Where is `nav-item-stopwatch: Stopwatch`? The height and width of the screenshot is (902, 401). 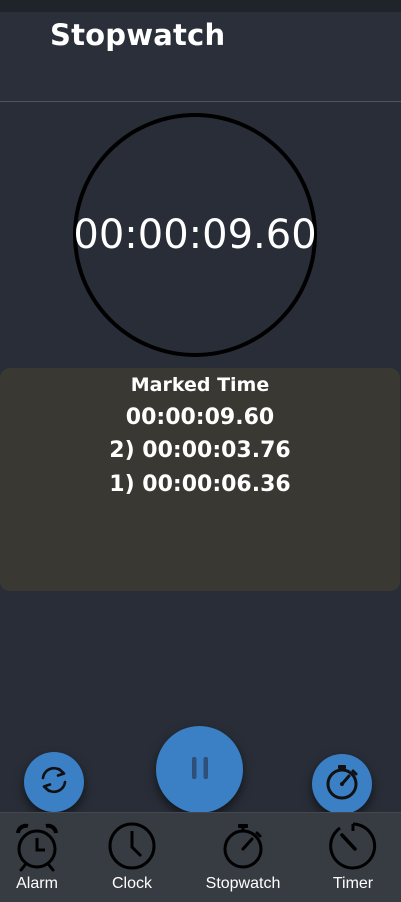 nav-item-stopwatch: Stopwatch is located at coordinates (243, 857).